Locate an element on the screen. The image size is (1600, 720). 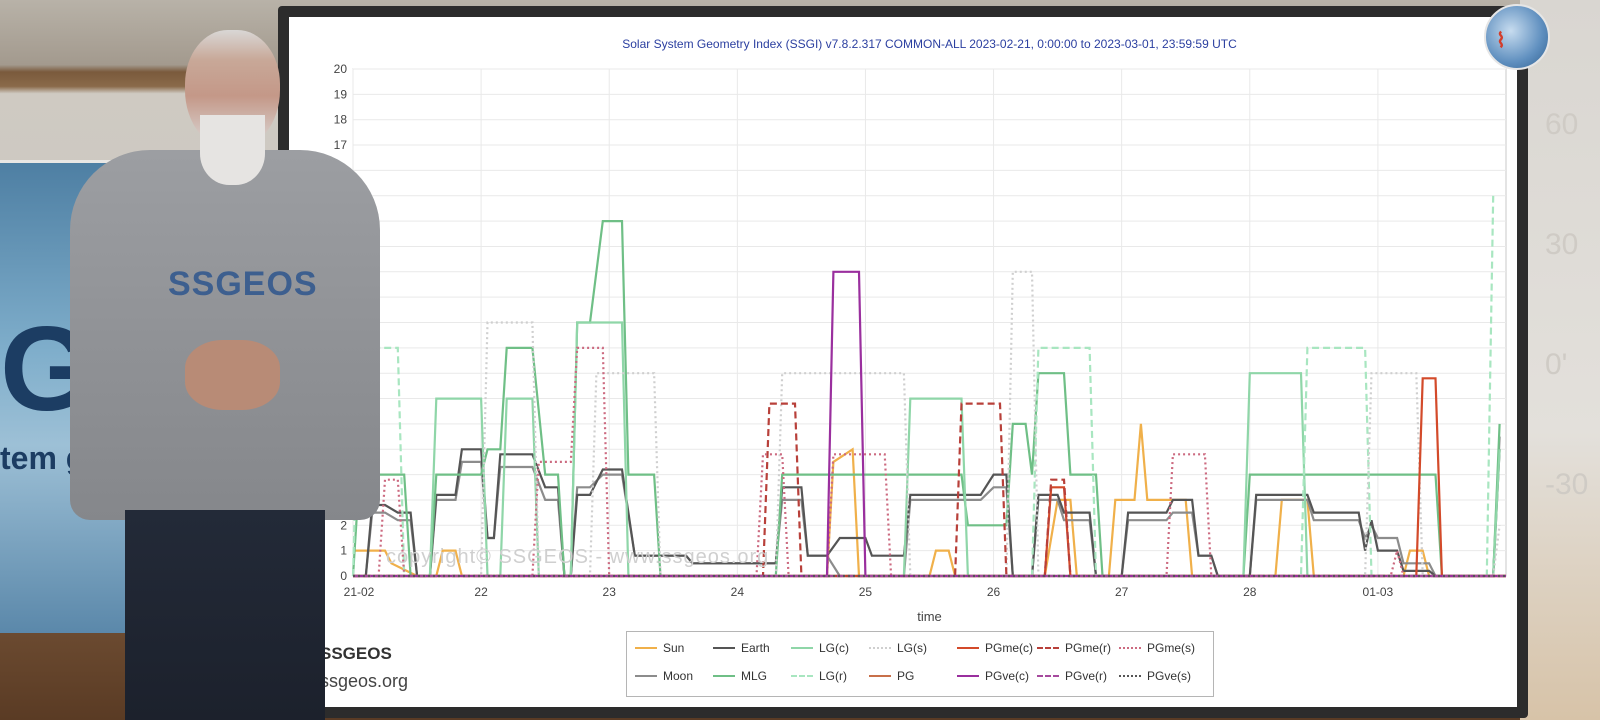
x-tick-label: 23 is located at coordinates (610, 592).